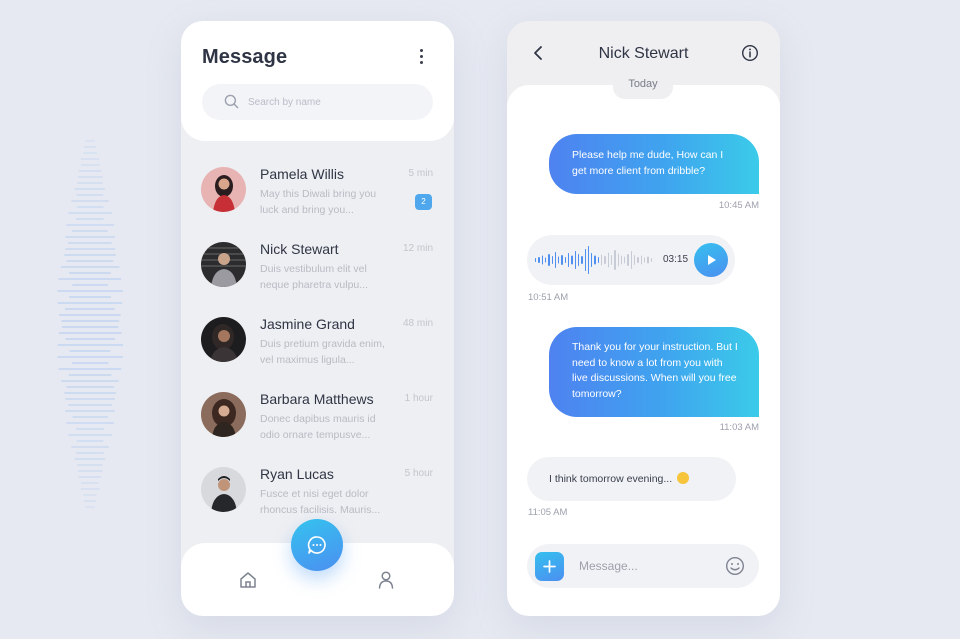 This screenshot has height=639, width=960. What do you see at coordinates (418, 398) in the screenshot?
I see `message-time: 1 hour` at bounding box center [418, 398].